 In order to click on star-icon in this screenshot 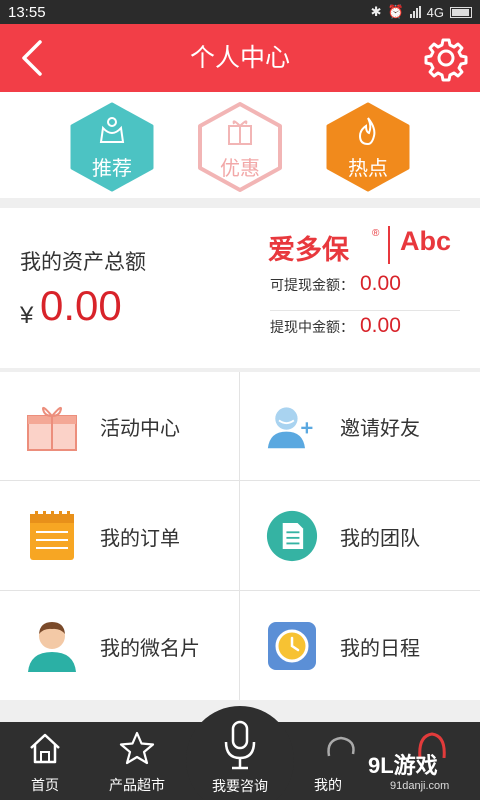, I will do `click(137, 748)`.